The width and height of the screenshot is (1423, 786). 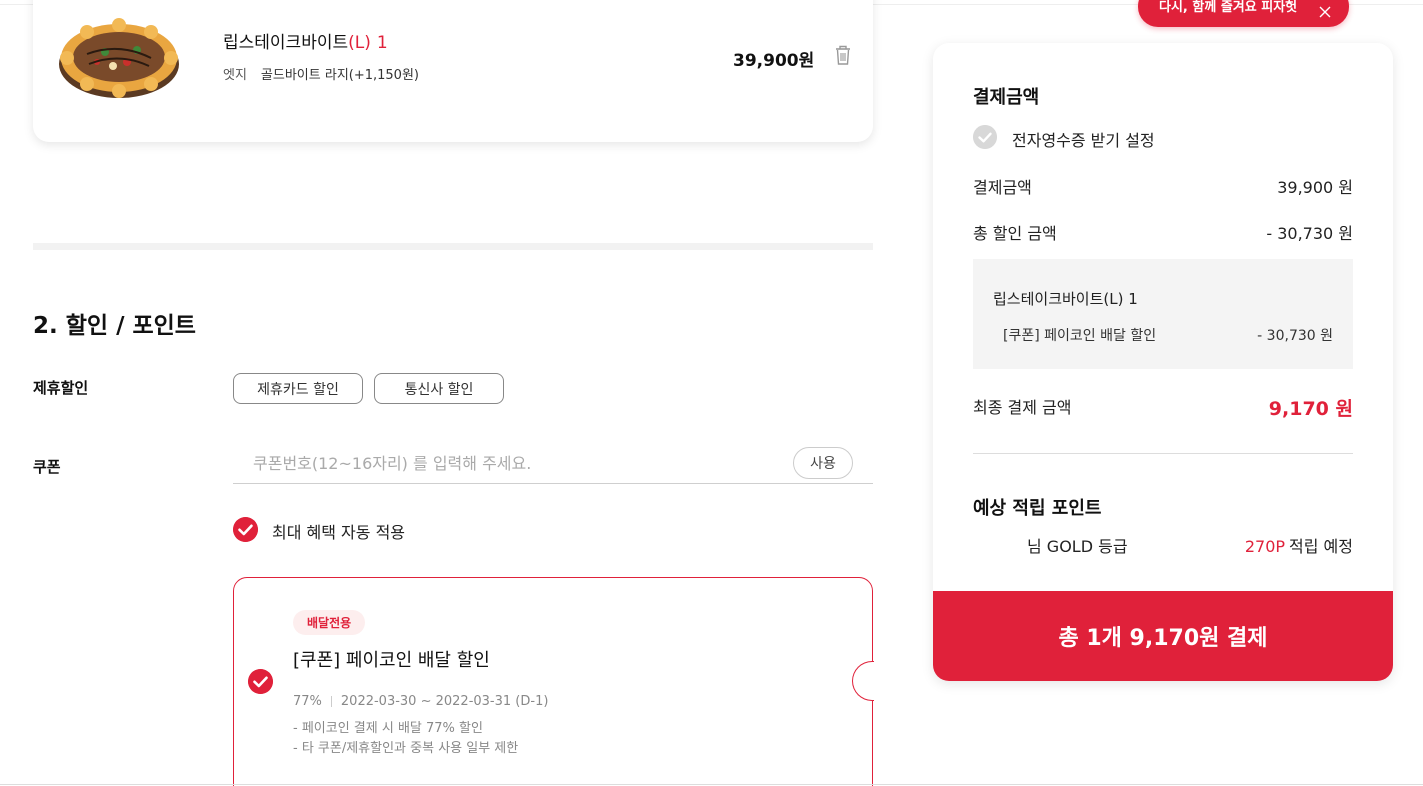 I want to click on trash-icon, so click(x=843, y=55).